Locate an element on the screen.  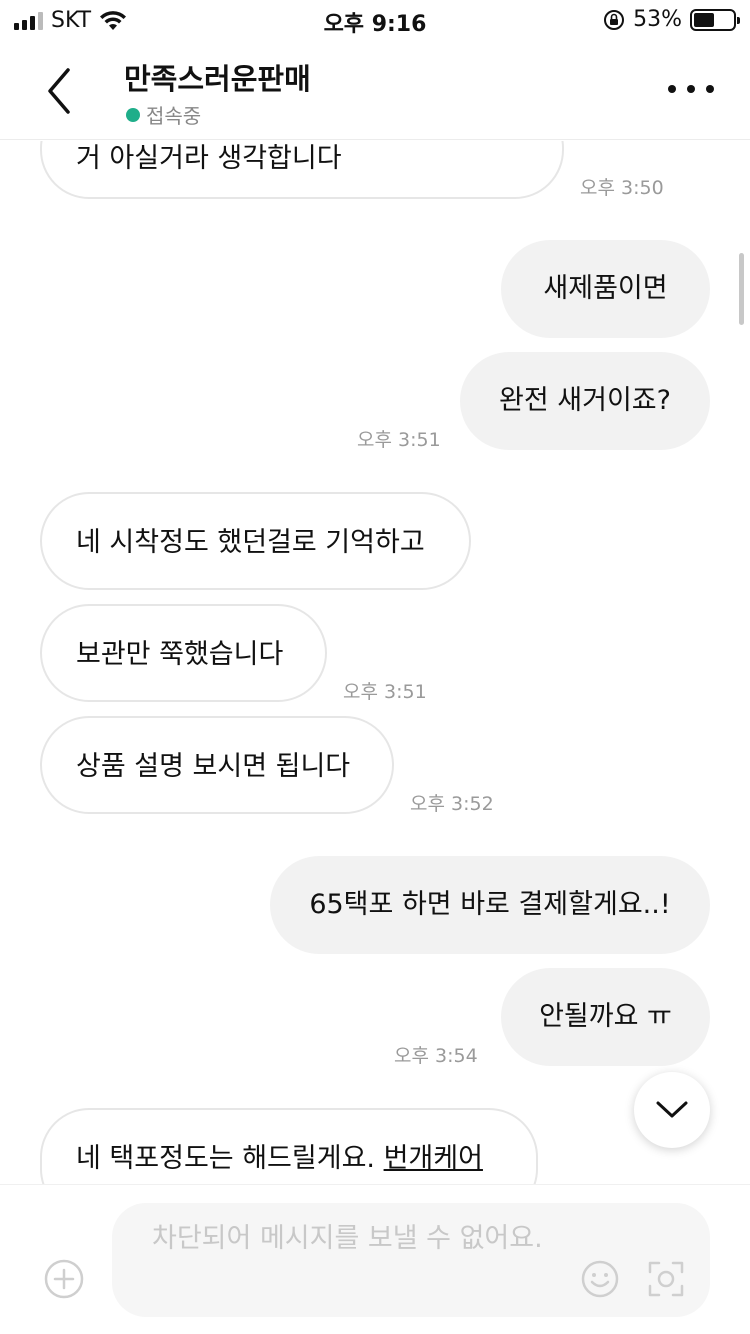
message-text: 새제품이면 is located at coordinates (605, 288).